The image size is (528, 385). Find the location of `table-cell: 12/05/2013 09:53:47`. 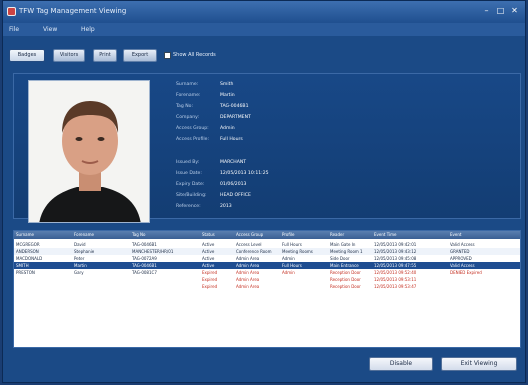

table-cell: 12/05/2013 09:53:47 is located at coordinates (395, 286).